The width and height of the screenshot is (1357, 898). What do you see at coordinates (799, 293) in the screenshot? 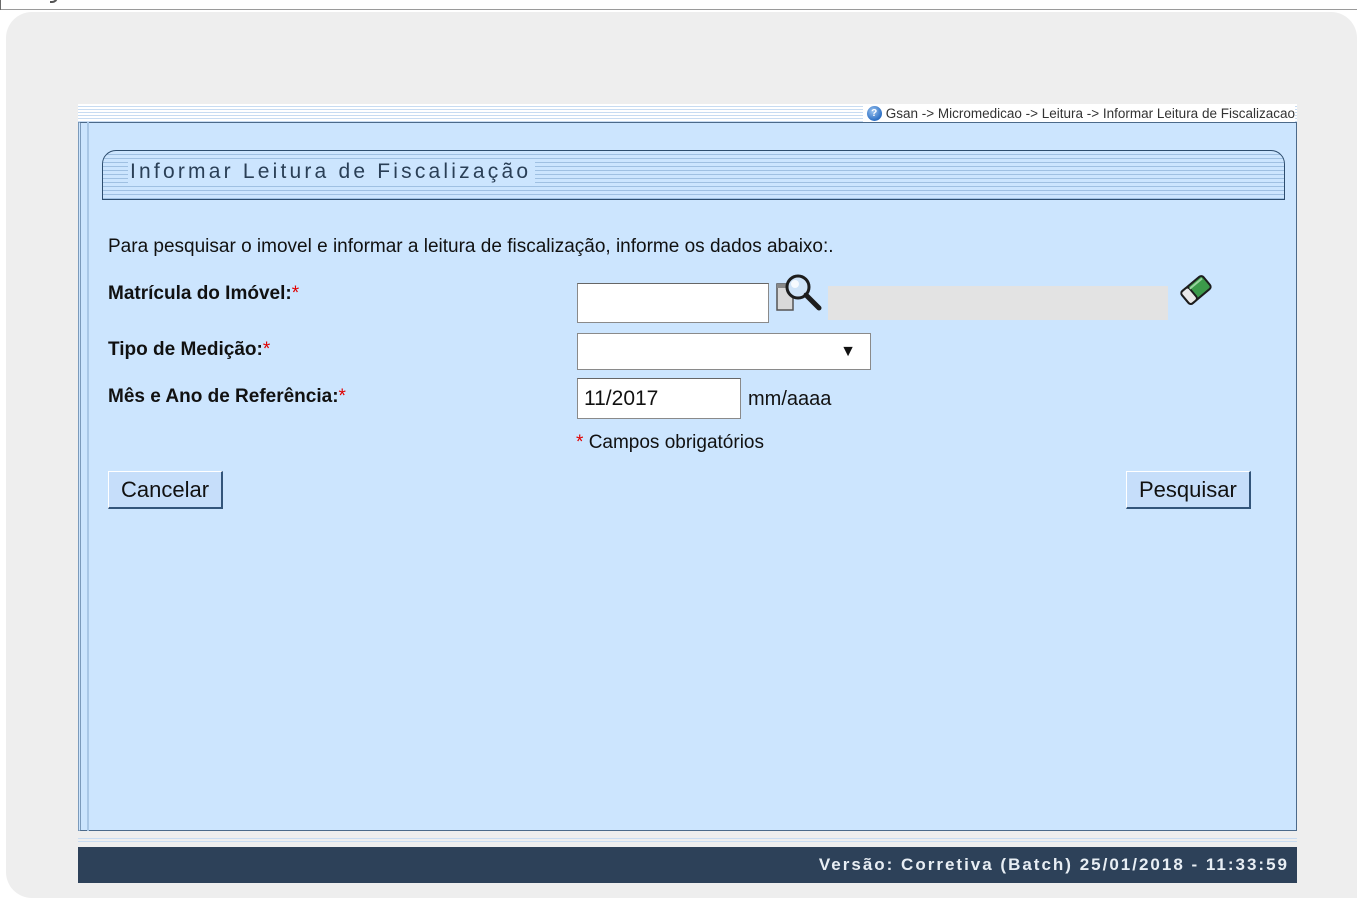
I see `search-icon` at bounding box center [799, 293].